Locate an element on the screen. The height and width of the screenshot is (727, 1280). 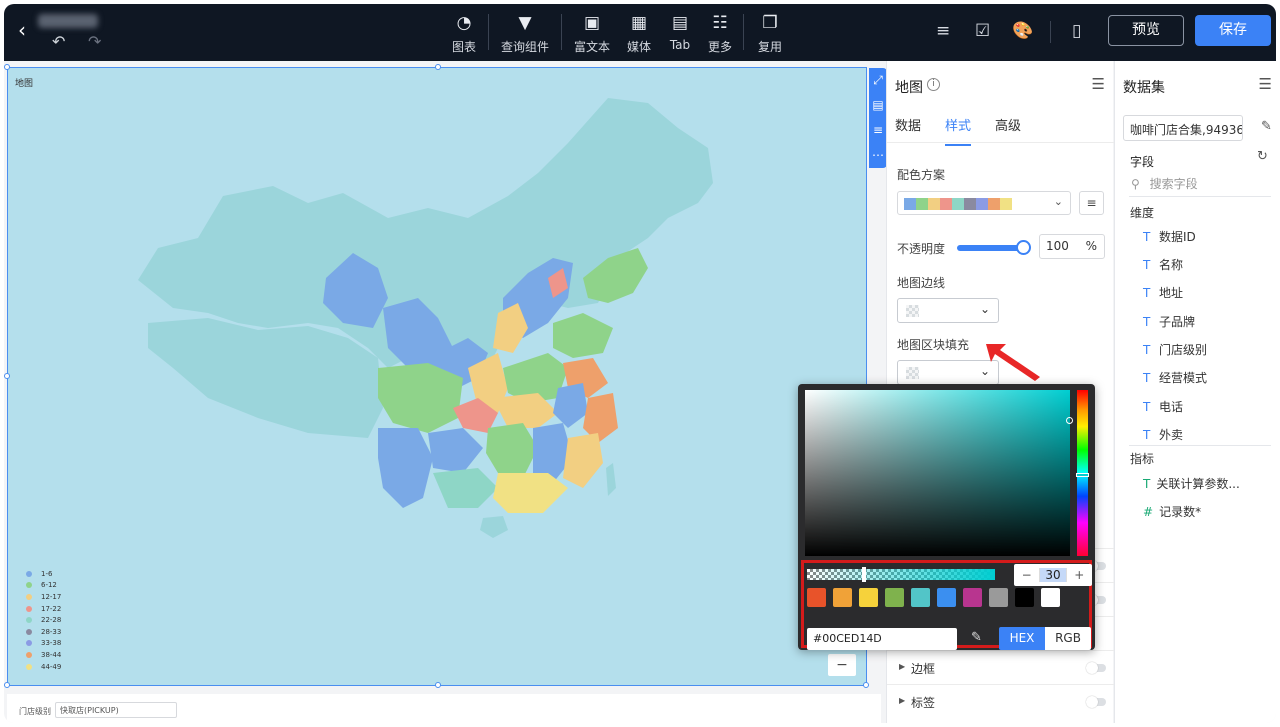
query-component-button: ▼ 查询组件 is located at coordinates (525, 33).